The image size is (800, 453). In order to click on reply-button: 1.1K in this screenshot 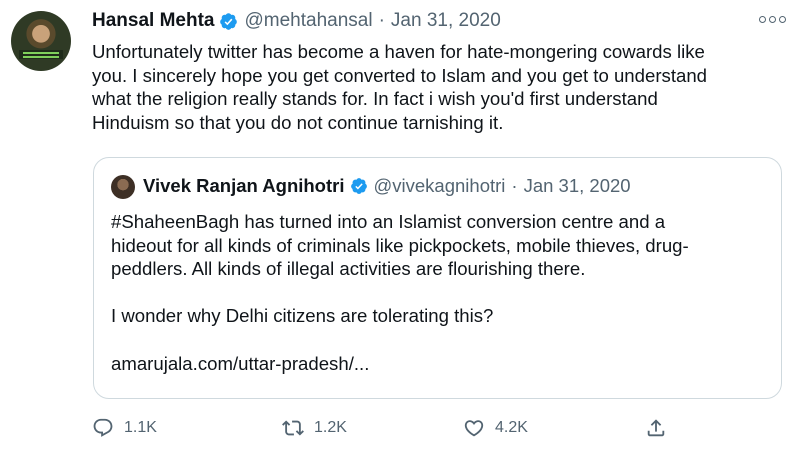, I will do `click(124, 428)`.